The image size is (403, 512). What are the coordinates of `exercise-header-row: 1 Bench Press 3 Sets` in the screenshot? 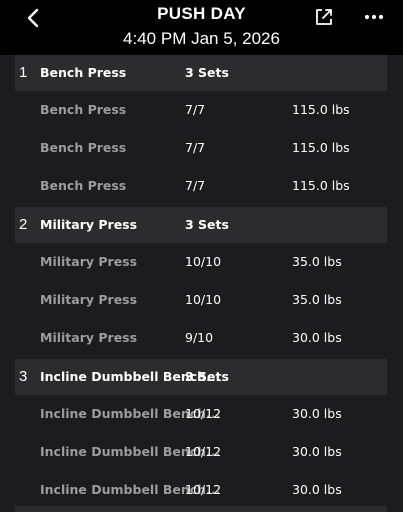 It's located at (201, 73).